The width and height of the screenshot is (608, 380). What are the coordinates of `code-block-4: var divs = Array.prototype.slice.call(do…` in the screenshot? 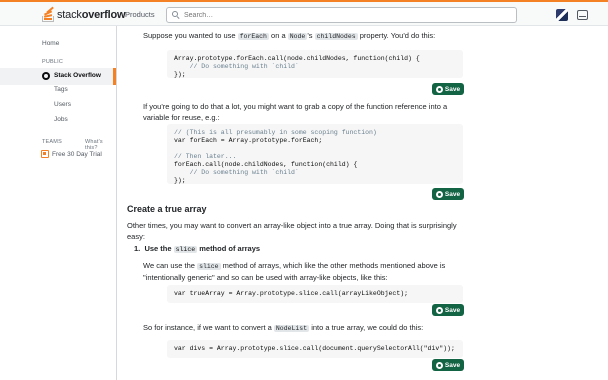 It's located at (315, 349).